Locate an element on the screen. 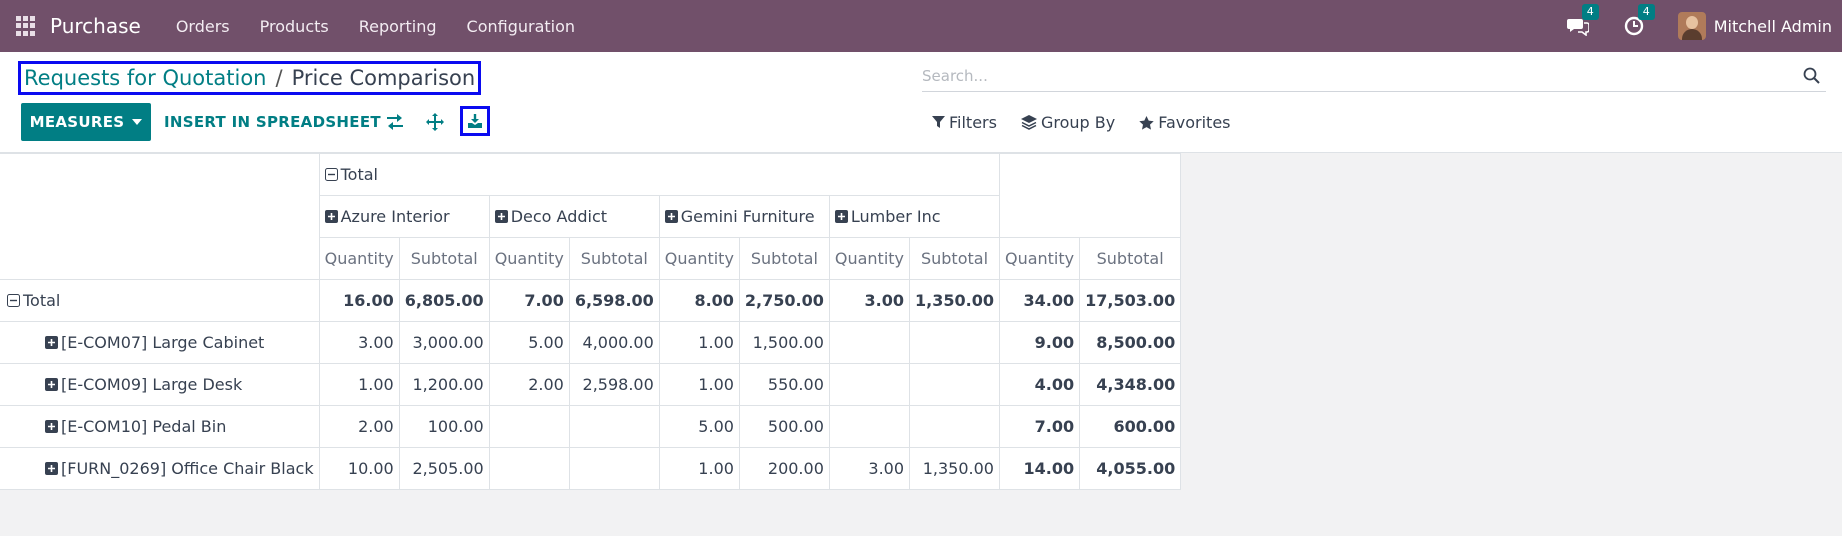 Image resolution: width=1842 pixels, height=536 pixels. pivot-cell: 4,055.00 is located at coordinates (1130, 468).